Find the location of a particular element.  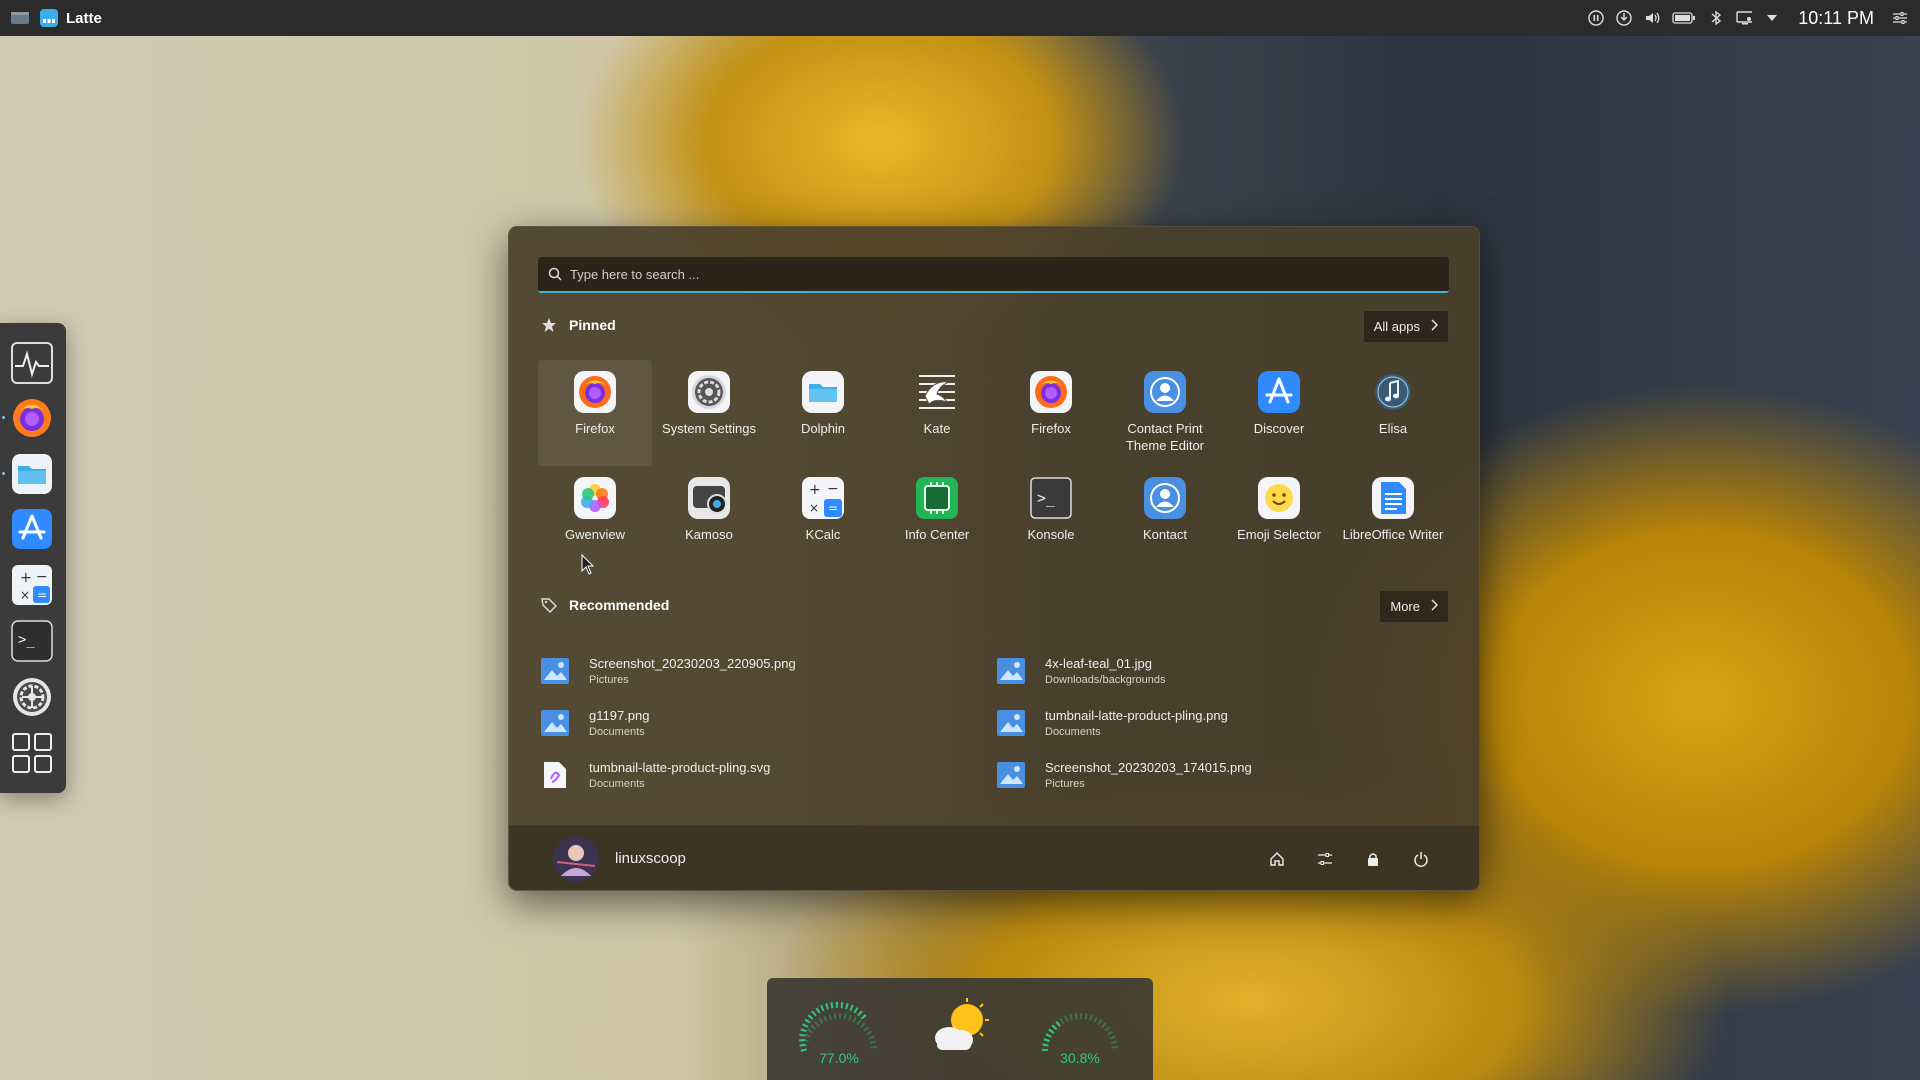

dock-item-system-monitor is located at coordinates (32, 363).